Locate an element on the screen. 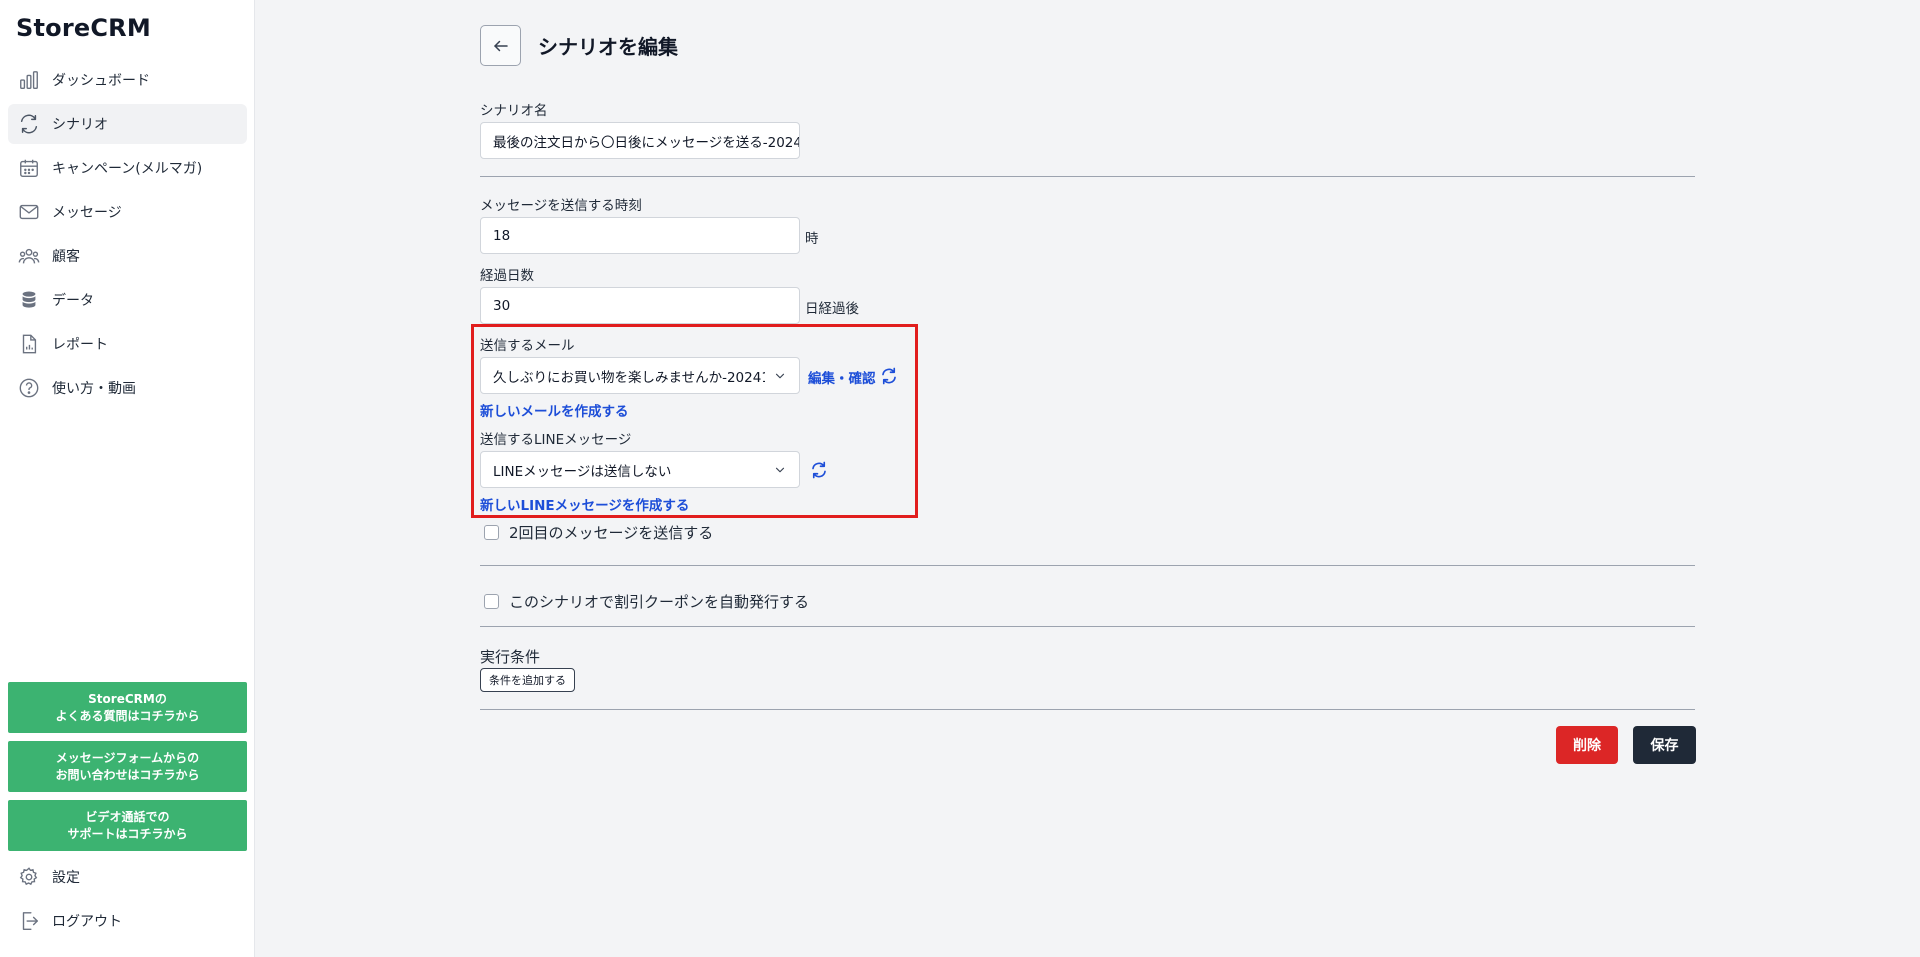 This screenshot has height=957, width=1920. send-time-label: メッセージを送信する時刻 is located at coordinates (561, 206).